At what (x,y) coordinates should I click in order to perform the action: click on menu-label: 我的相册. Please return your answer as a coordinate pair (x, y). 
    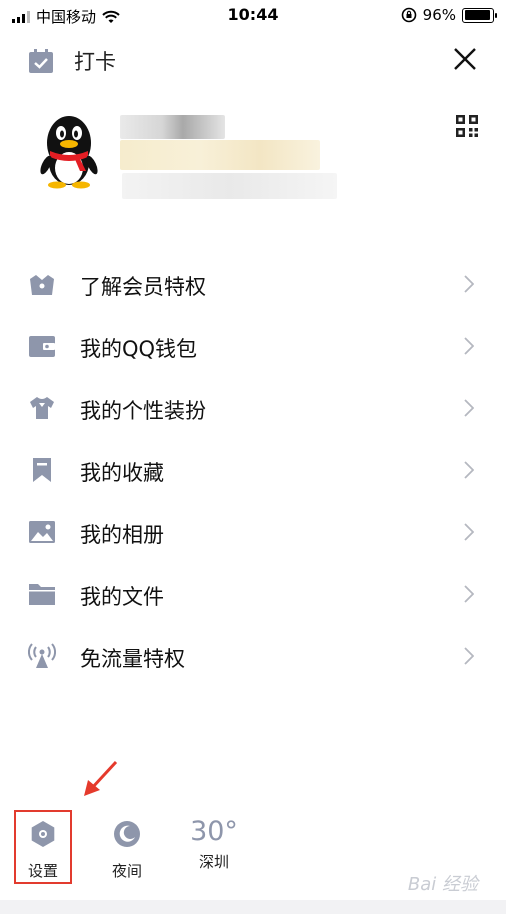
    Looking at the image, I should click on (122, 535).